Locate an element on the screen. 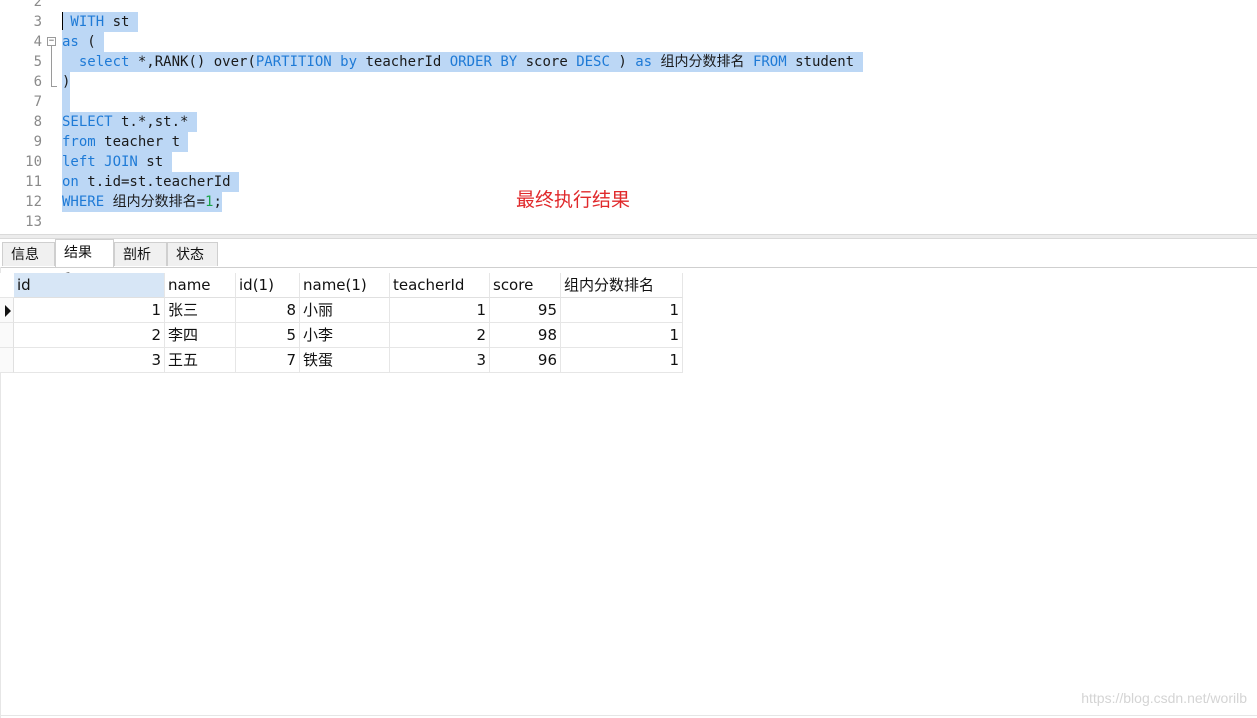  sql-token: ; is located at coordinates (217, 202).